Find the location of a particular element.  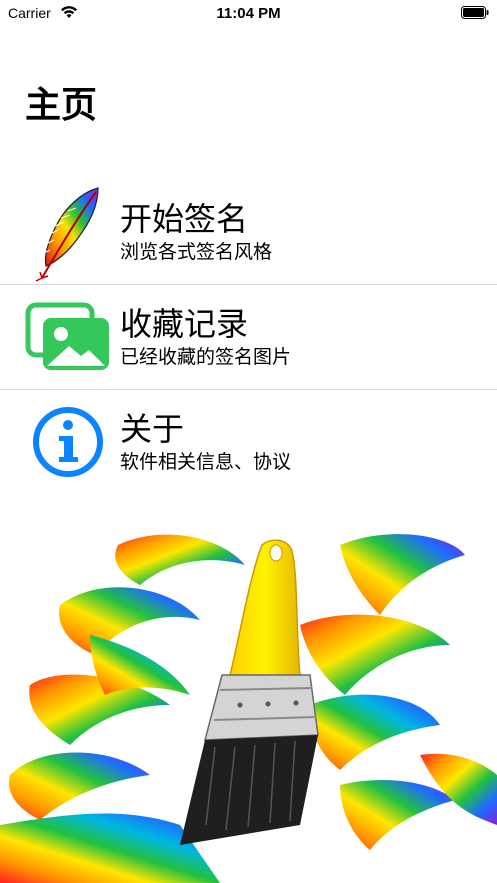

menu-item-subtitle: 已经收藏的签名图片 is located at coordinates (206, 357).